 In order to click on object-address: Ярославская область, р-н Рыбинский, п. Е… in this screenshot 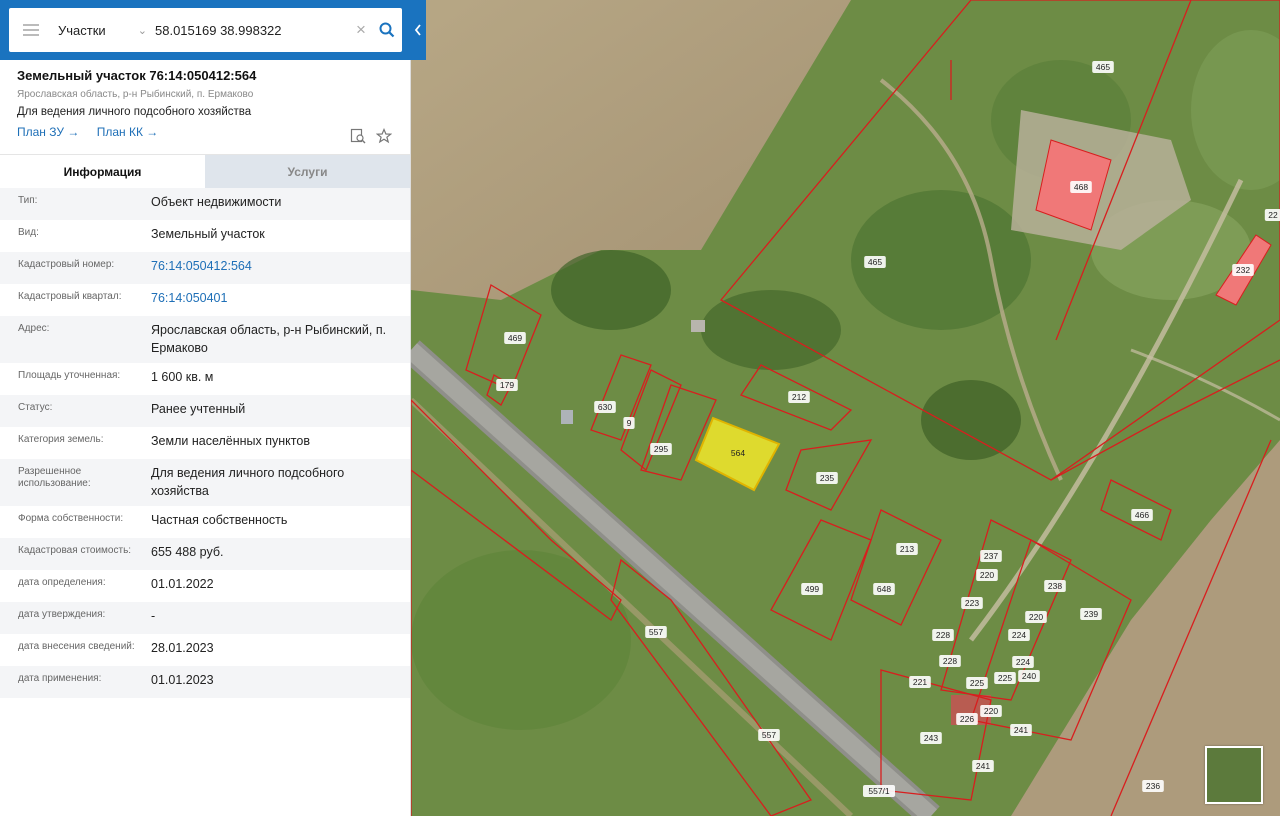, I will do `click(135, 94)`.